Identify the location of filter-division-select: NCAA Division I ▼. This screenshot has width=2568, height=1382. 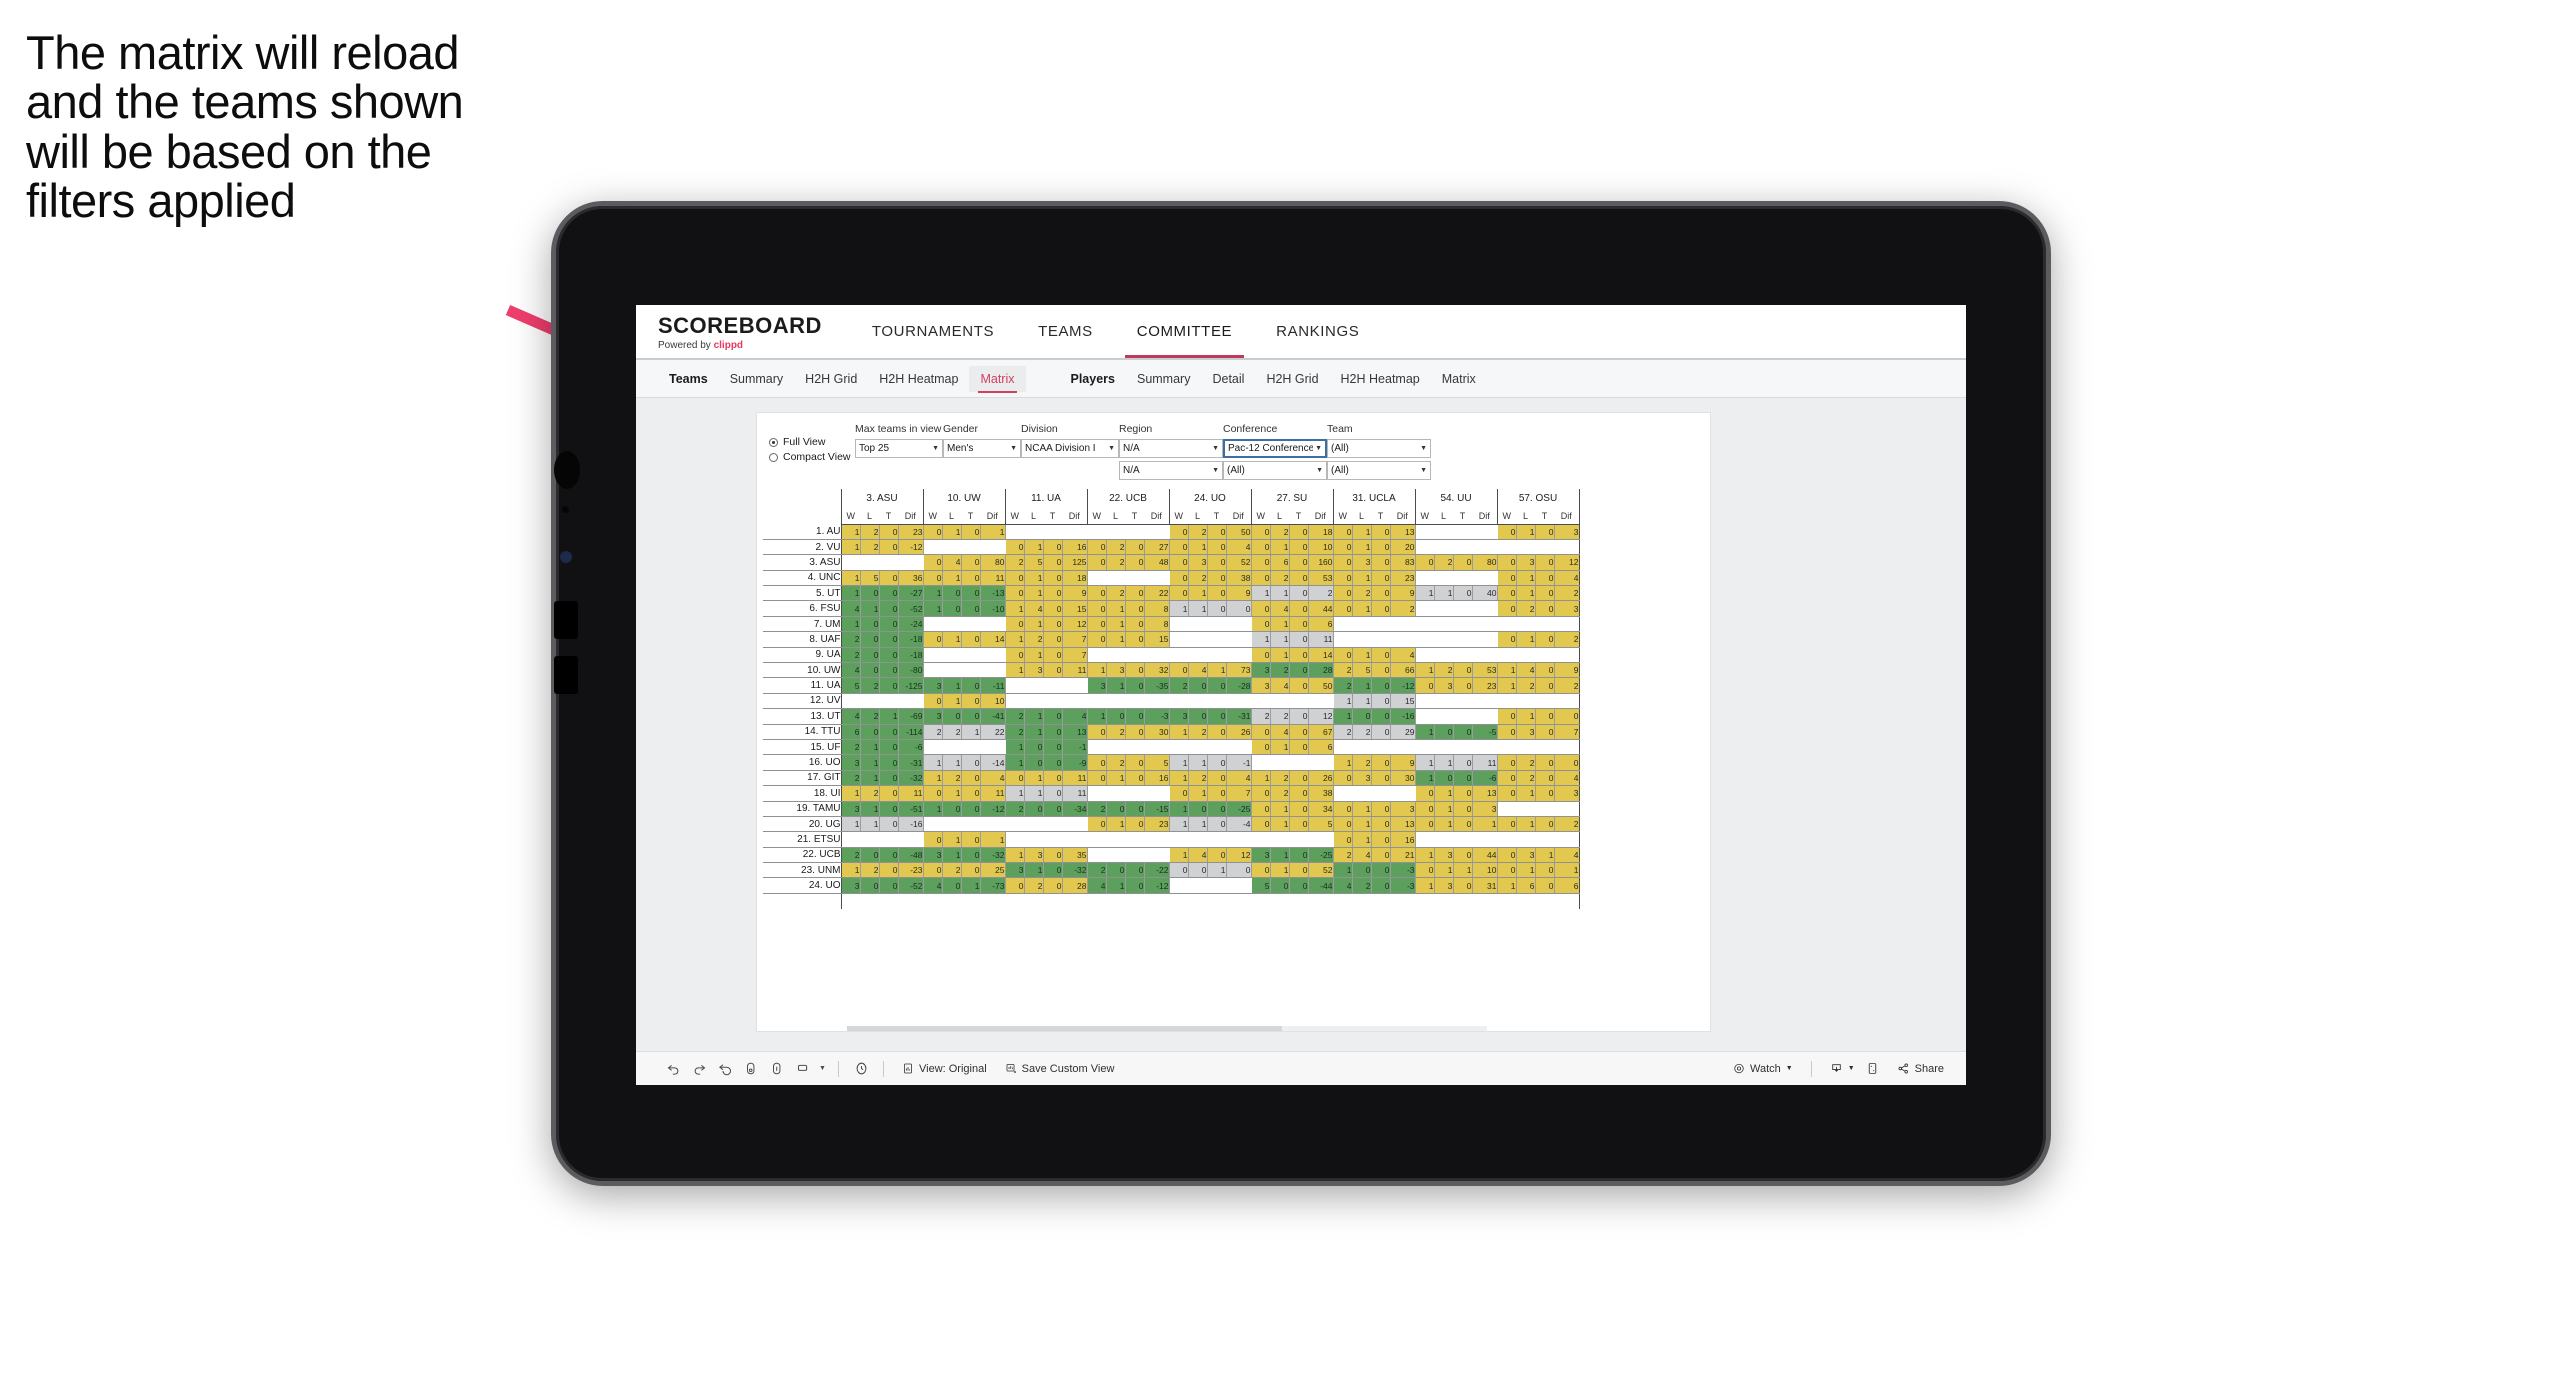
(1070, 448).